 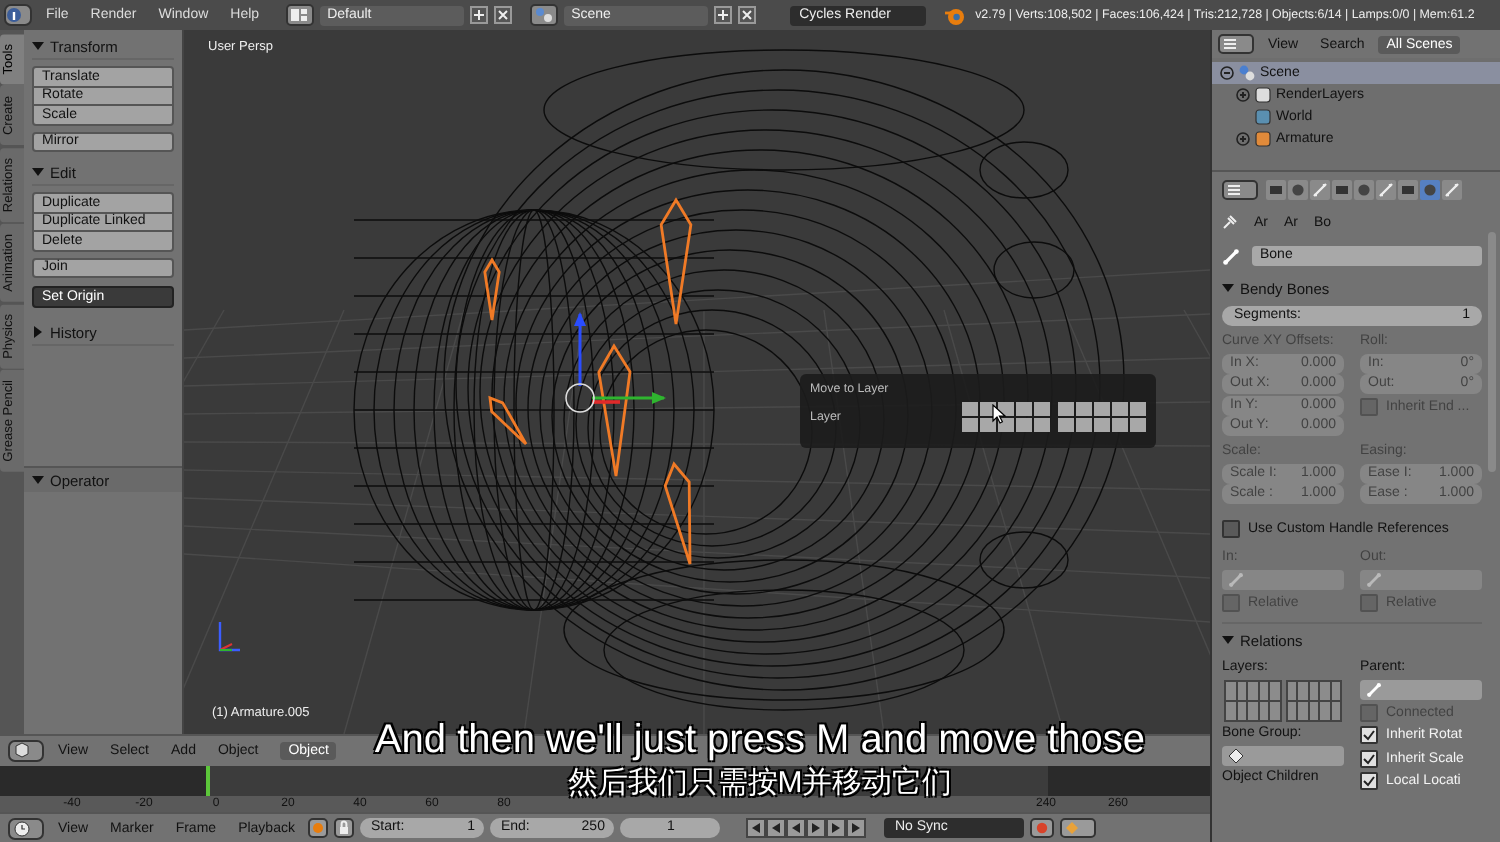 I want to click on diamond-icon, so click(x=1236, y=755).